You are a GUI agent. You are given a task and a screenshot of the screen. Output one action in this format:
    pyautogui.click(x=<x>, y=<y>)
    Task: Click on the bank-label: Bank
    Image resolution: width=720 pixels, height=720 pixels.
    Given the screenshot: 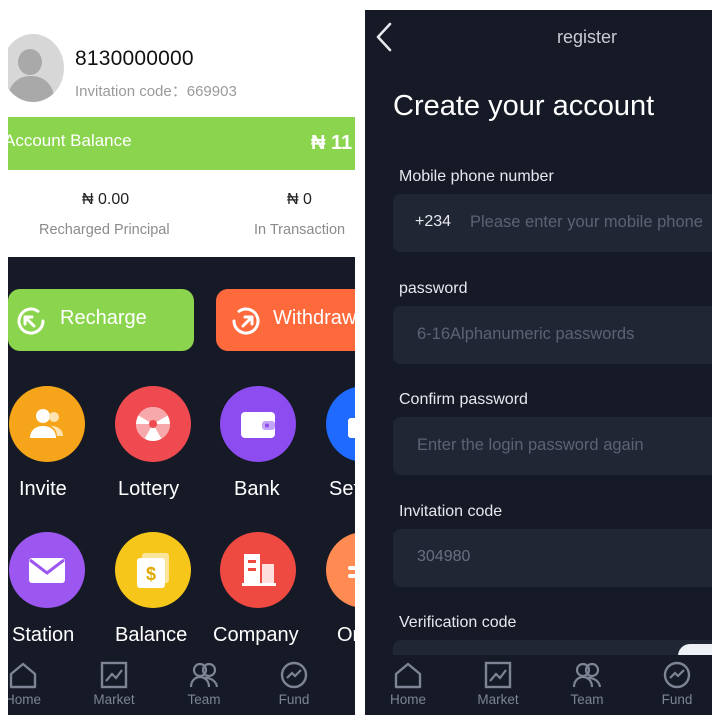 What is the action you would take?
    pyautogui.click(x=257, y=489)
    